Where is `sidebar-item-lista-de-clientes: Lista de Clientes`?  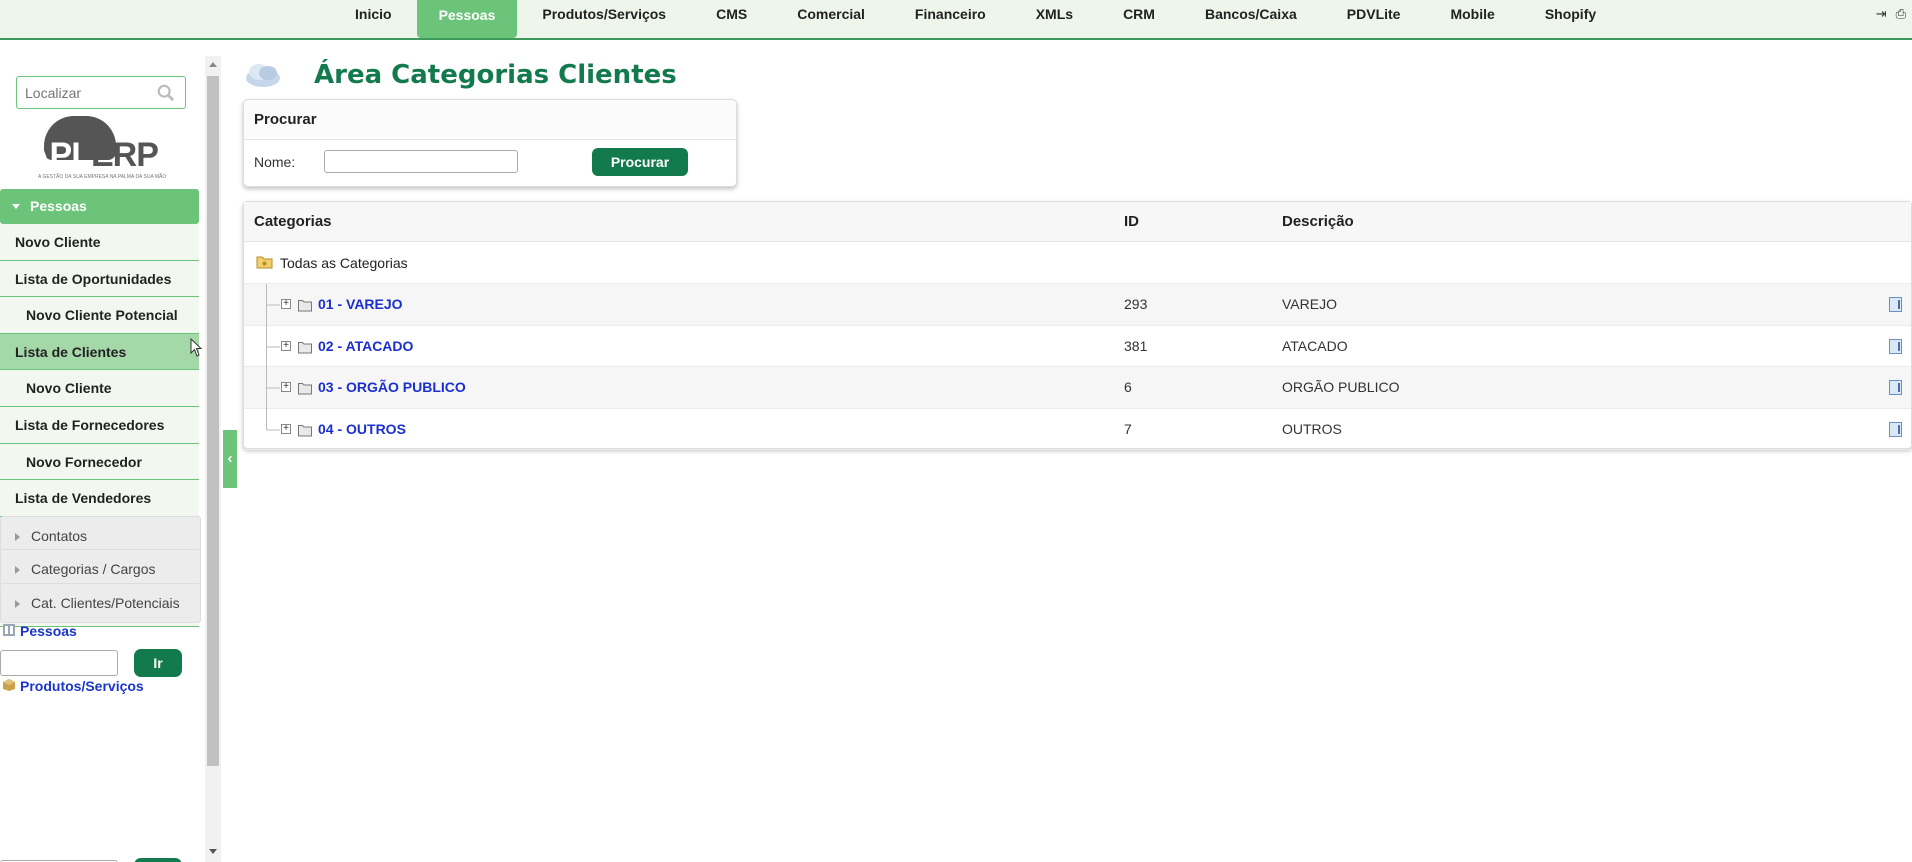 sidebar-item-lista-de-clientes: Lista de Clientes is located at coordinates (99, 352).